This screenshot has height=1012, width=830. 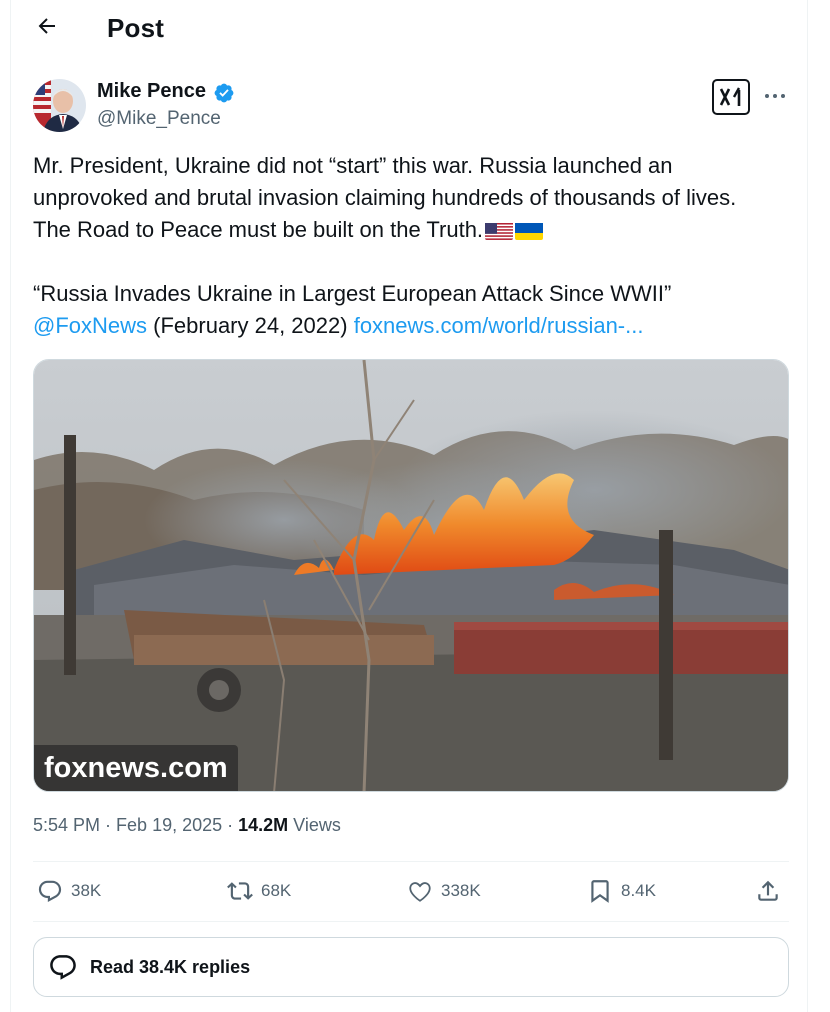 I want to click on us-flag-emoji, so click(x=499, y=230).